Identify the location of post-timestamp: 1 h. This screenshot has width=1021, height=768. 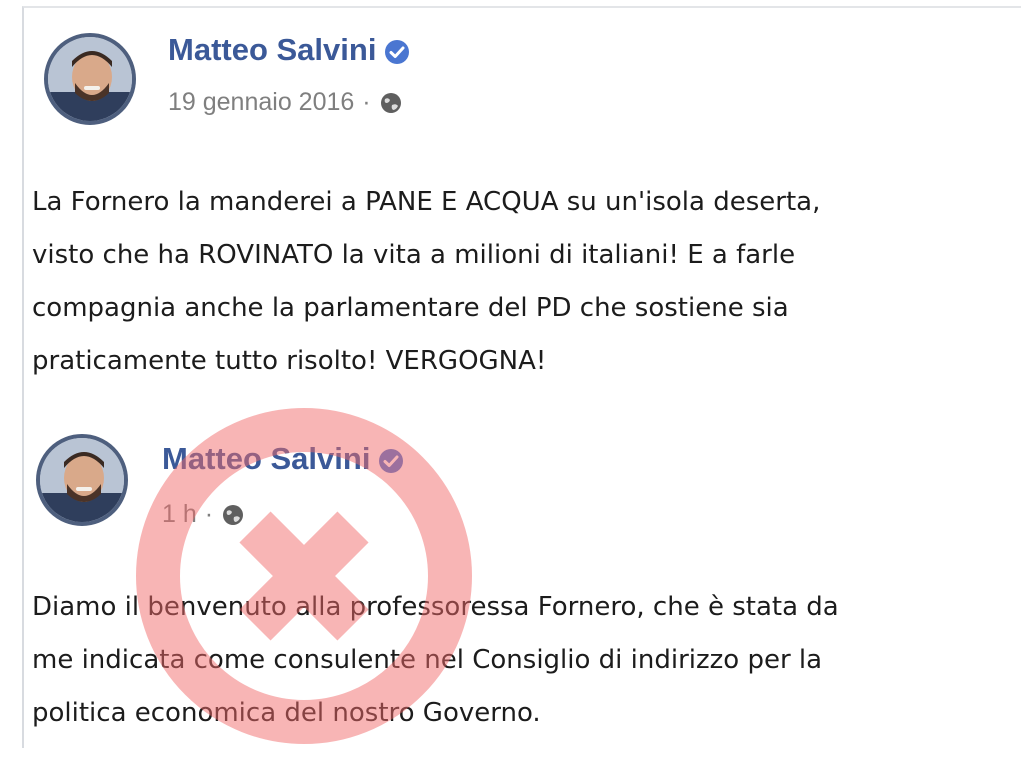
(179, 514).